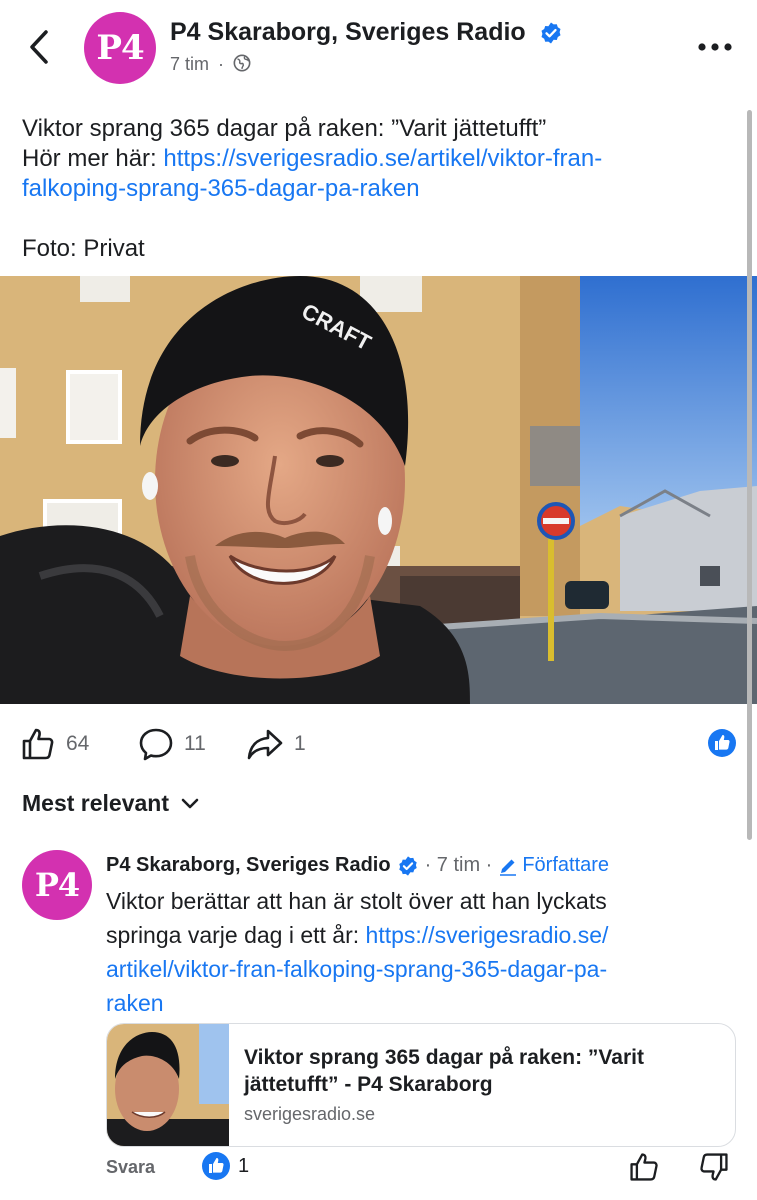 Image resolution: width=757 pixels, height=1200 pixels. What do you see at coordinates (130, 1167) in the screenshot?
I see `reply-button: Svara` at bounding box center [130, 1167].